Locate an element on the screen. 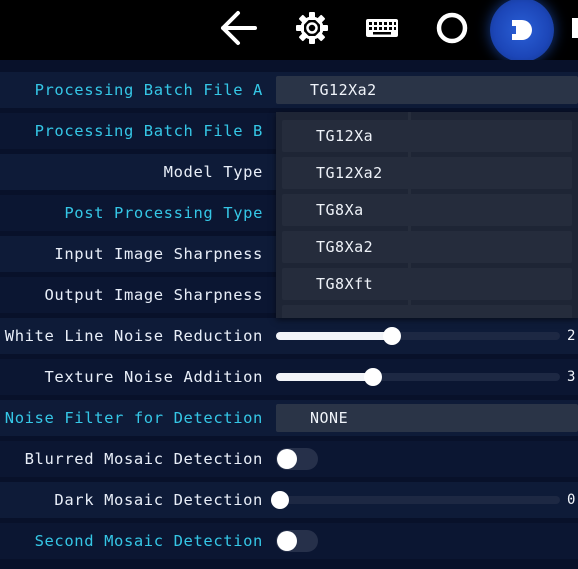  dropdown-option: TG8Xa2 is located at coordinates (427, 247).